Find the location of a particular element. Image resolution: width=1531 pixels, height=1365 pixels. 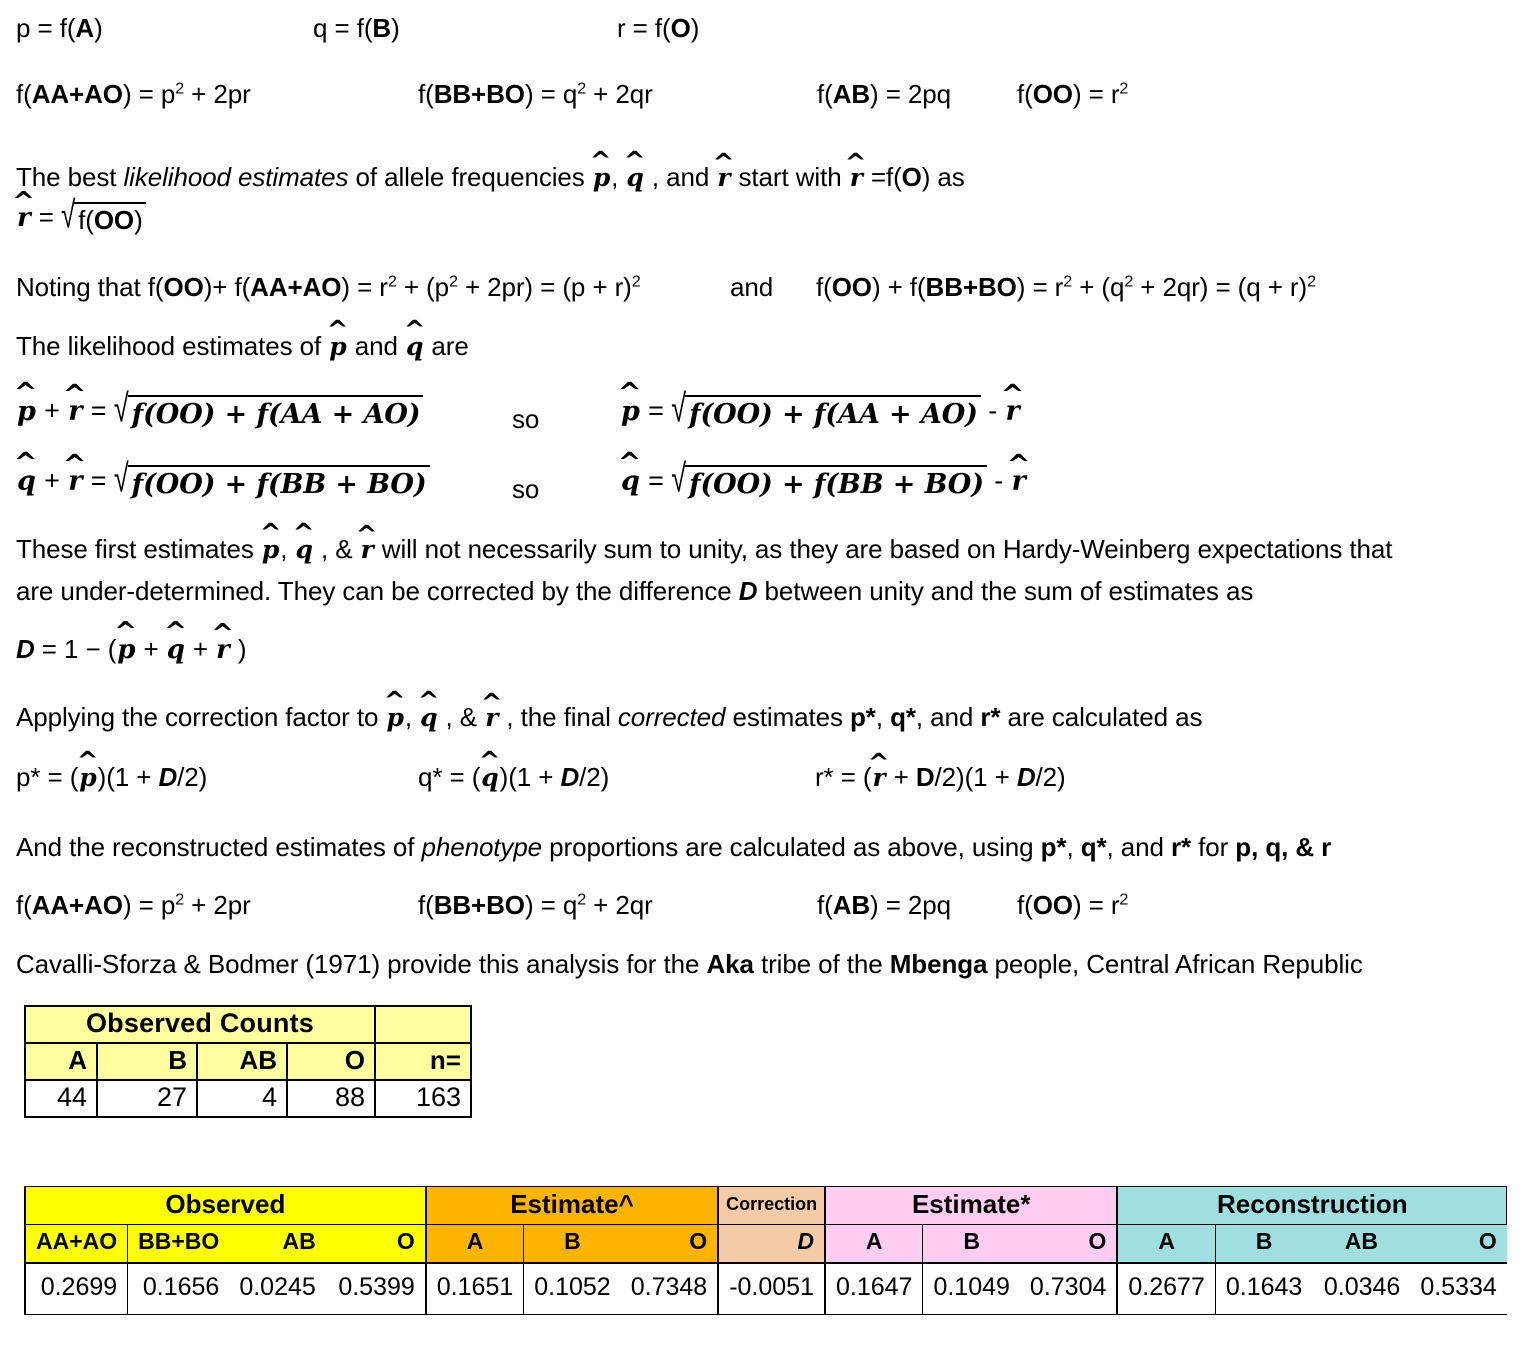

radicand: f(OO) + f(AA + AO) is located at coordinates (832, 412).